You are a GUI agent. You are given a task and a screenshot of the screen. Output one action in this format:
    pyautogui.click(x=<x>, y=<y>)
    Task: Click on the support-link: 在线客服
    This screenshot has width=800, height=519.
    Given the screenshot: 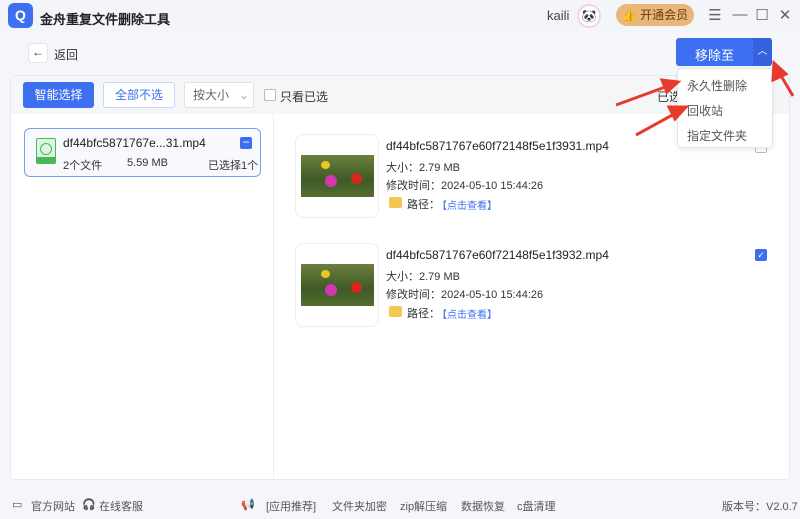 What is the action you would take?
    pyautogui.click(x=121, y=506)
    